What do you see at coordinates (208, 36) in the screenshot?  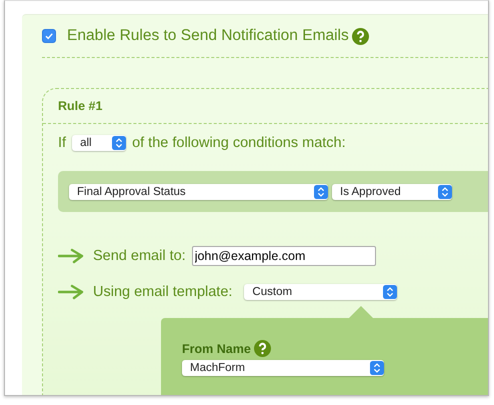 I see `enable-label: Enable Rules to Send Notification Emails` at bounding box center [208, 36].